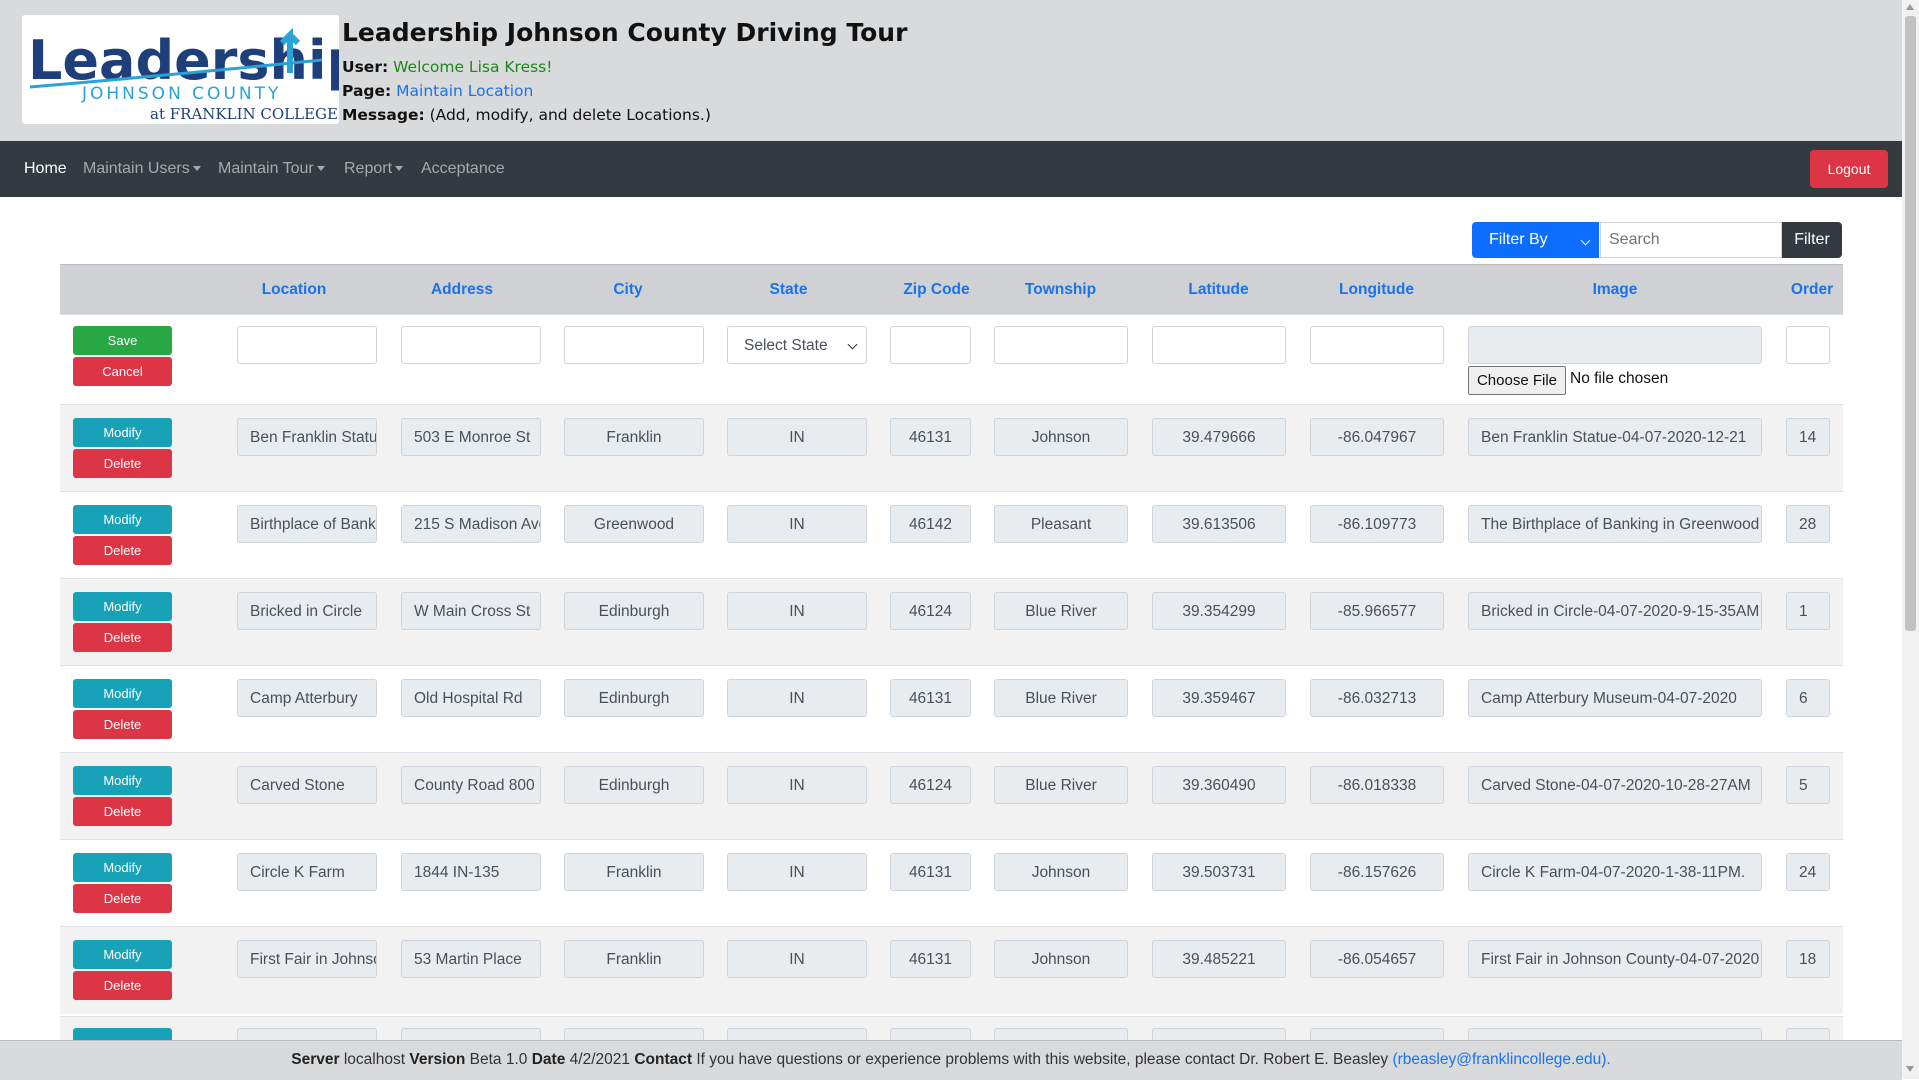  Describe the element at coordinates (1910, 7) in the screenshot. I see `scroll-up-icon` at that location.